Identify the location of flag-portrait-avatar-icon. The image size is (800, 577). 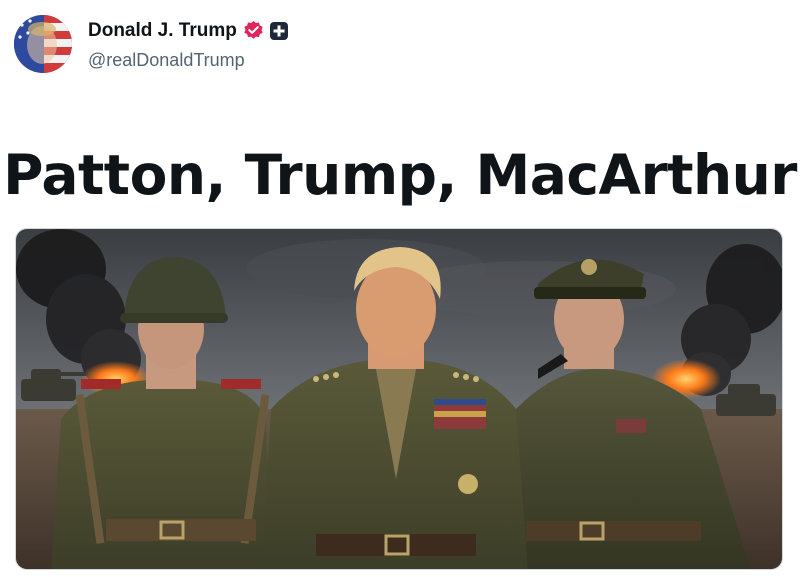
(43, 44).